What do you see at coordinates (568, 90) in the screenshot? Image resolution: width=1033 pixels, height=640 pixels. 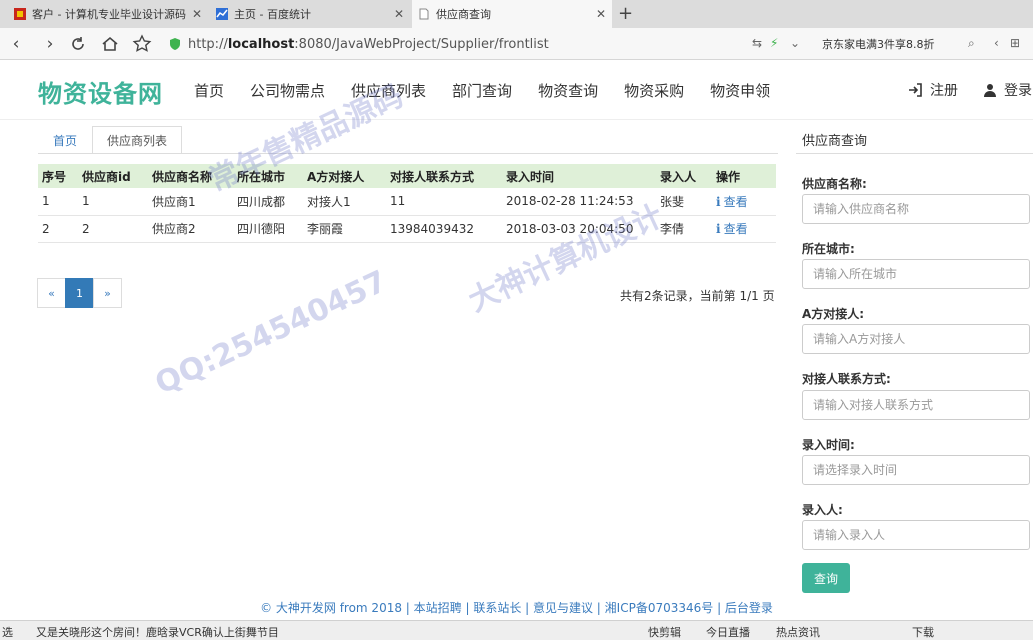 I see `nav-material-query: 物资查询` at bounding box center [568, 90].